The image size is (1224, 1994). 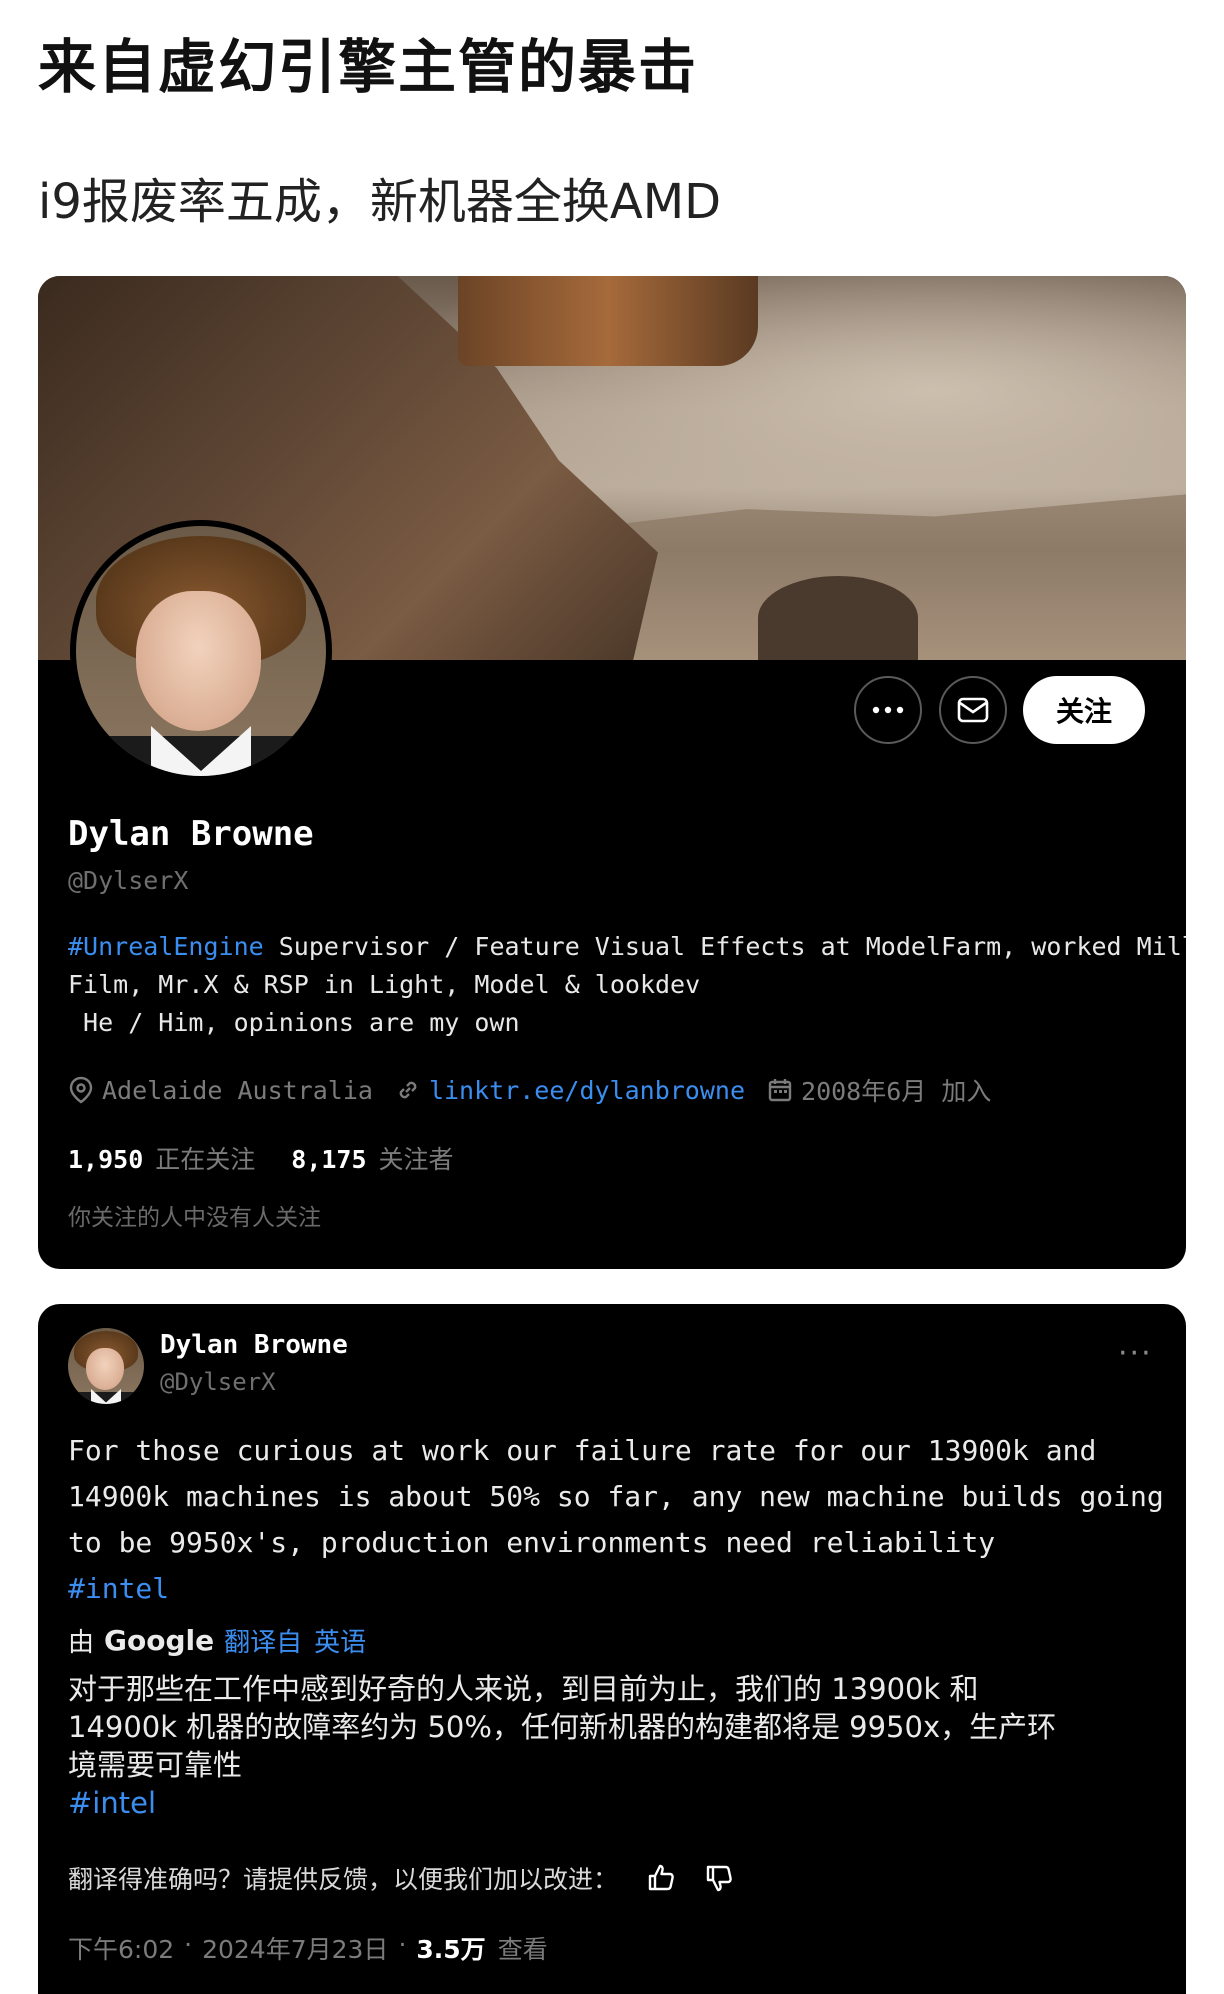 What do you see at coordinates (205, 1159) in the screenshot?
I see `following-label: 正在关注` at bounding box center [205, 1159].